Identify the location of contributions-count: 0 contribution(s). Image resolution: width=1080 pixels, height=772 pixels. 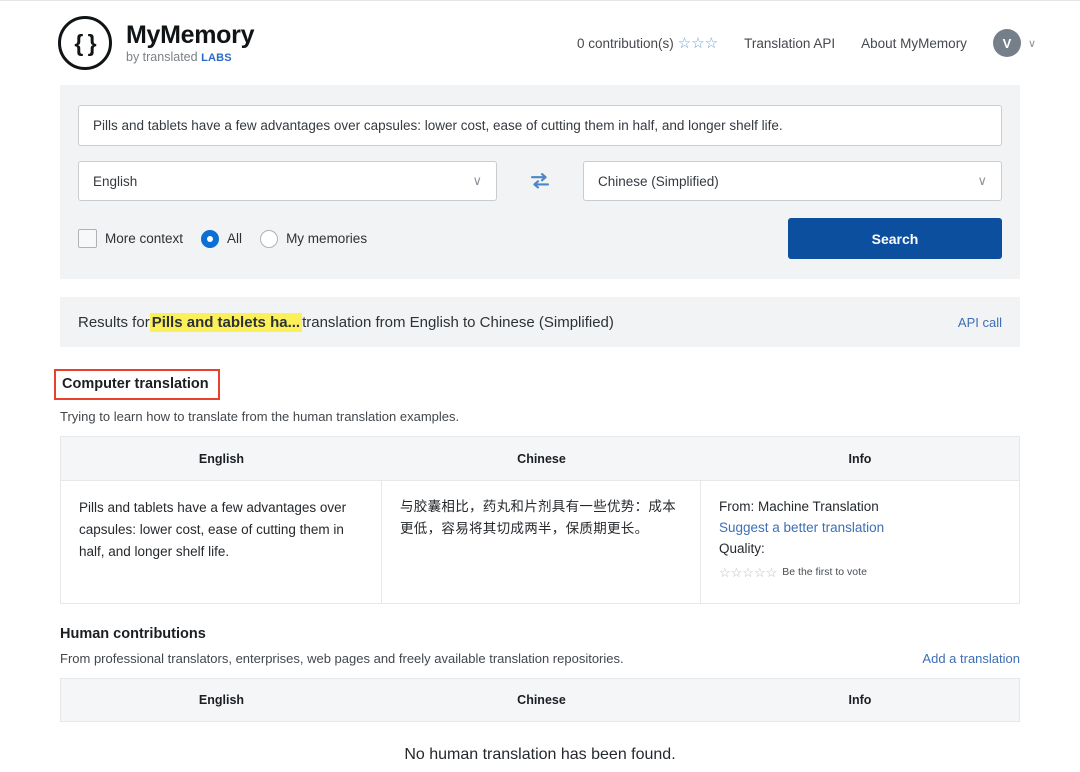
(625, 43).